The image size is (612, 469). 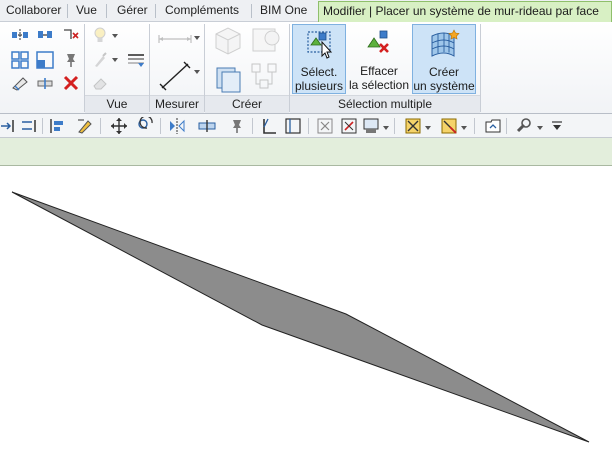 What do you see at coordinates (378, 41) in the screenshot?
I see `clear-selection-icon` at bounding box center [378, 41].